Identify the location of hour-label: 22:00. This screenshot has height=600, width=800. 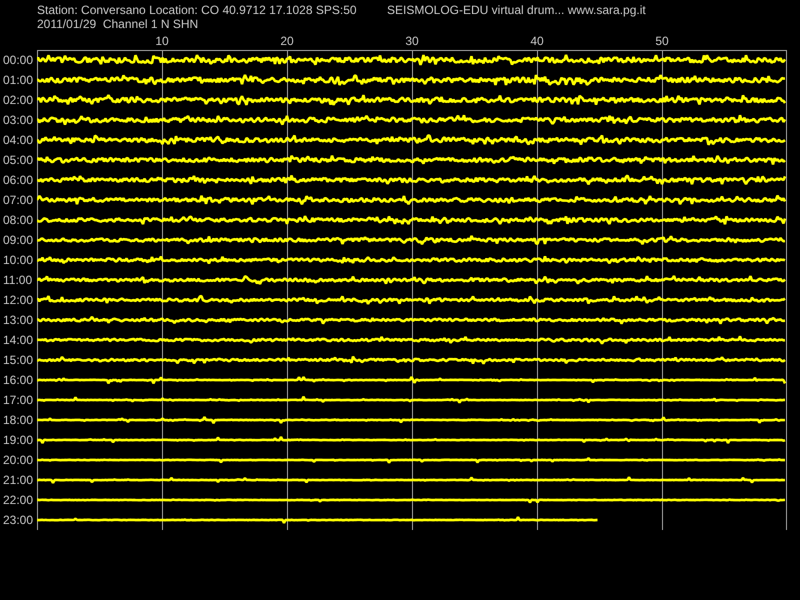
(18, 500).